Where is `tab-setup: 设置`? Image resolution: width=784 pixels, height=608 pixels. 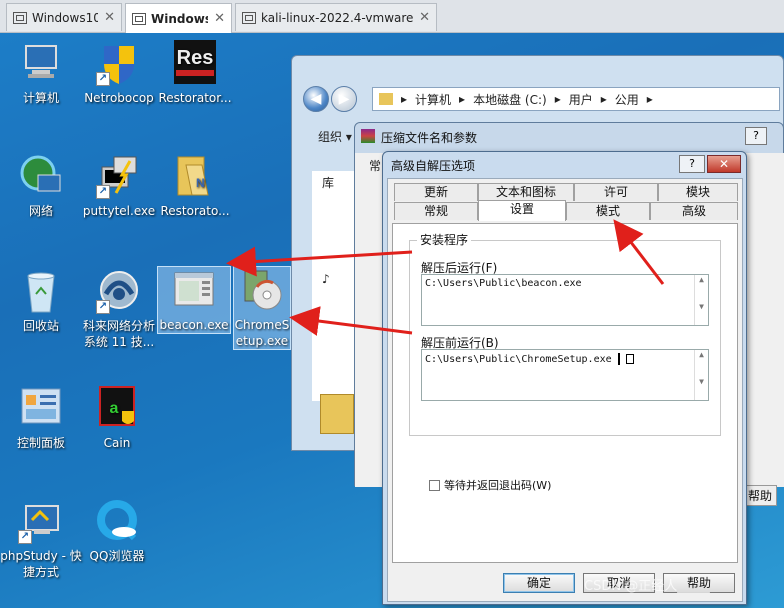 tab-setup: 设置 is located at coordinates (522, 210).